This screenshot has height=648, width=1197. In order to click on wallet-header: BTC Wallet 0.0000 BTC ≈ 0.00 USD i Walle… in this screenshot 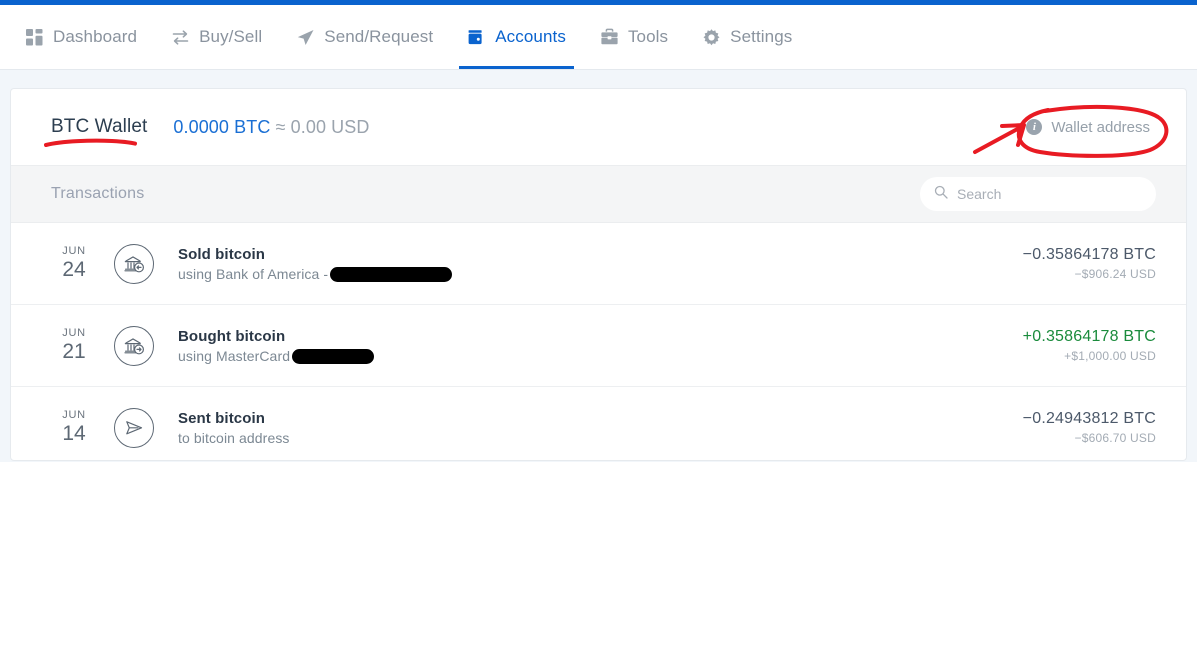, I will do `click(598, 127)`.